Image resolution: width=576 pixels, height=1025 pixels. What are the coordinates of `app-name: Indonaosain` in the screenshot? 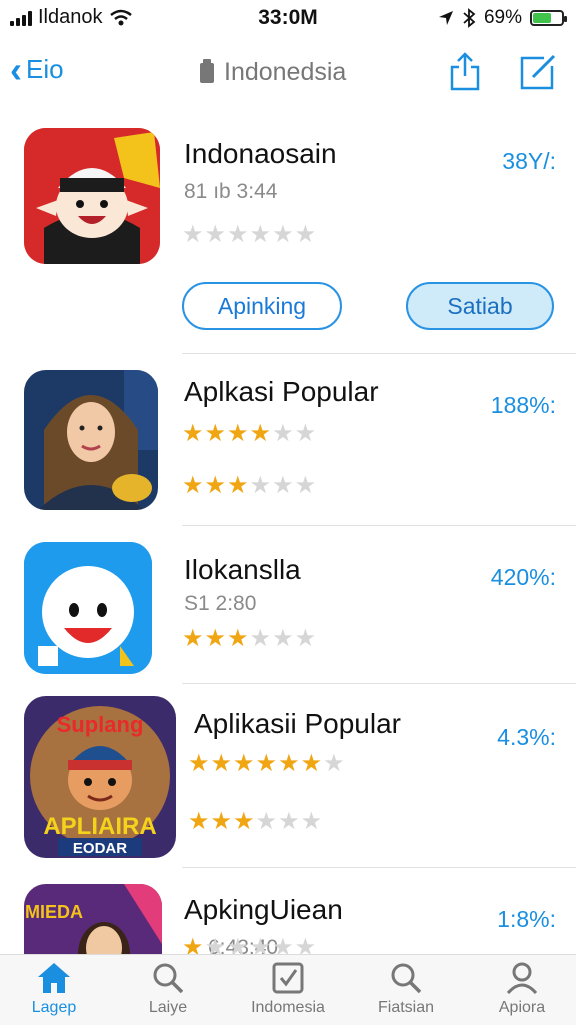 It's located at (260, 153).